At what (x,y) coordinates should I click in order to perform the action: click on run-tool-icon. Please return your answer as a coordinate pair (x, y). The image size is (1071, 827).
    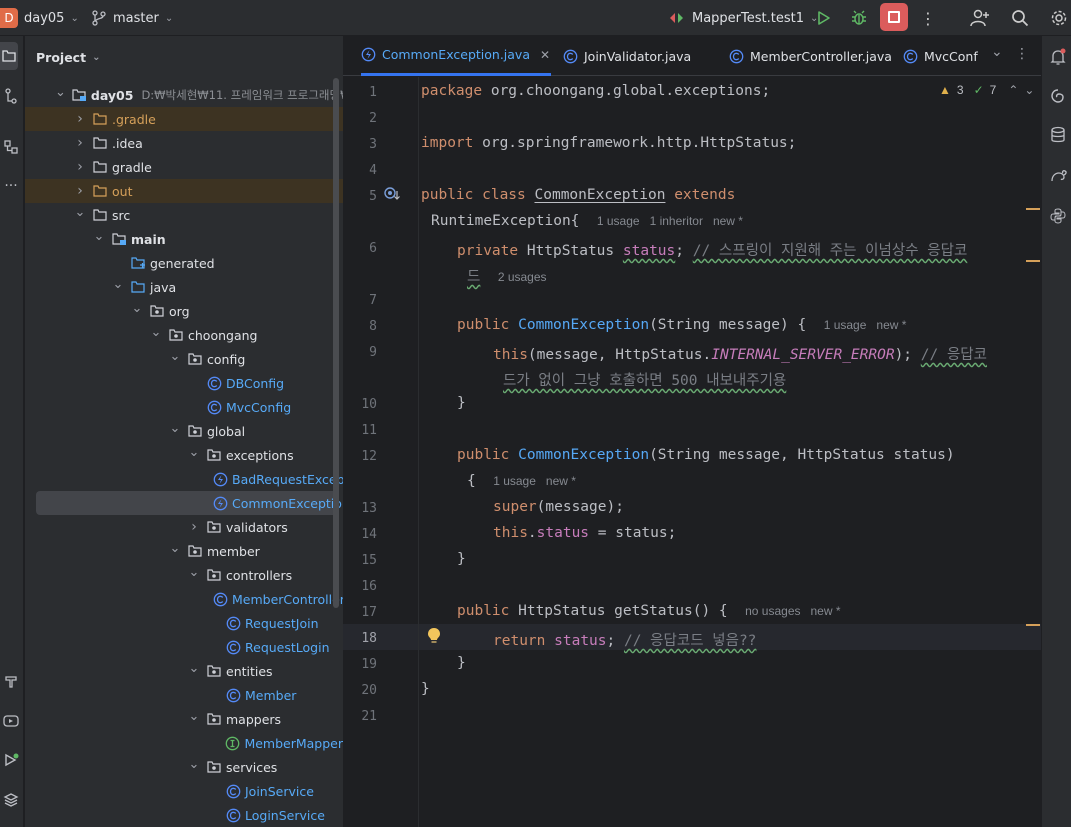
    Looking at the image, I should click on (11, 760).